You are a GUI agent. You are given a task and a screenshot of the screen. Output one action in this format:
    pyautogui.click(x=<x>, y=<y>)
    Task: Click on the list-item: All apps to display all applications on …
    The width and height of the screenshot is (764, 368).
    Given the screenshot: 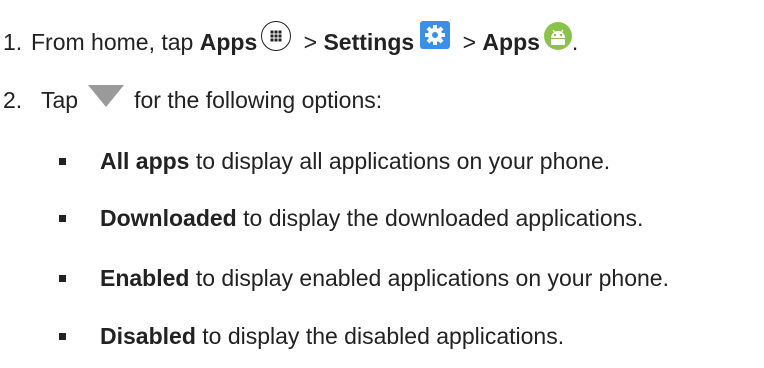 What is the action you would take?
    pyautogui.click(x=334, y=161)
    